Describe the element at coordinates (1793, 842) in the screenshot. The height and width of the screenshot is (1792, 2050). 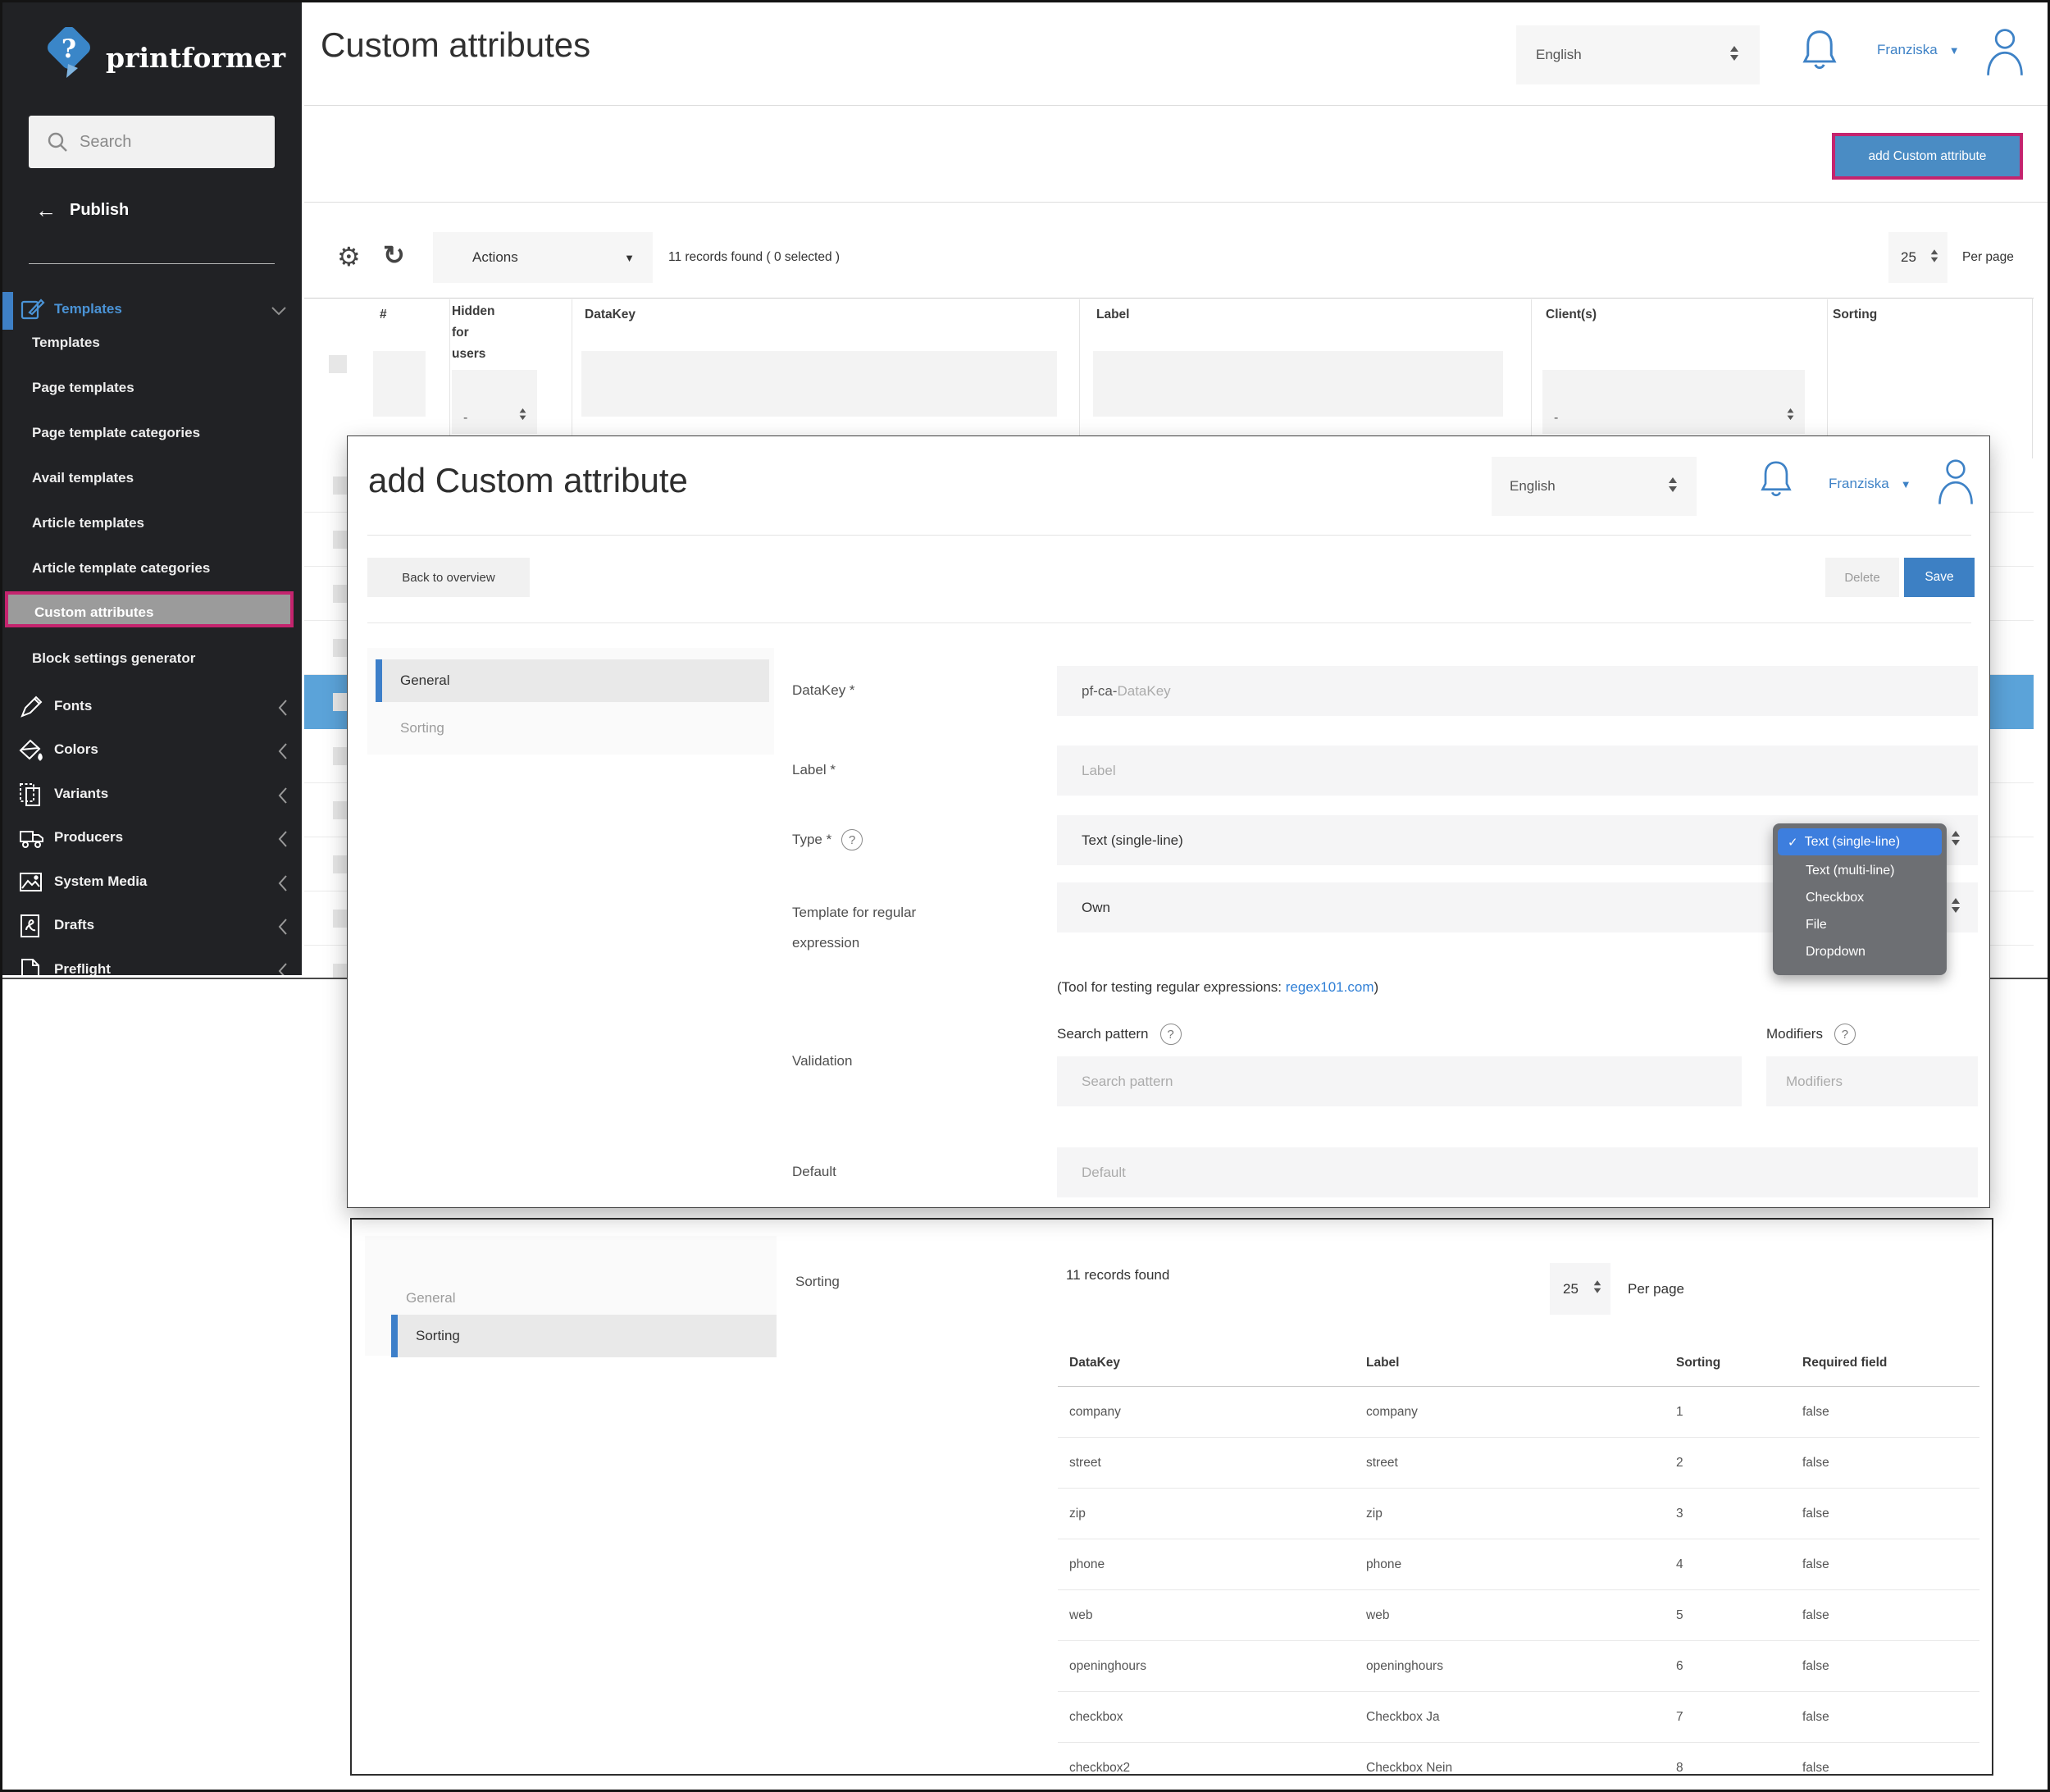
I see `checkmark-icon: ✓` at that location.